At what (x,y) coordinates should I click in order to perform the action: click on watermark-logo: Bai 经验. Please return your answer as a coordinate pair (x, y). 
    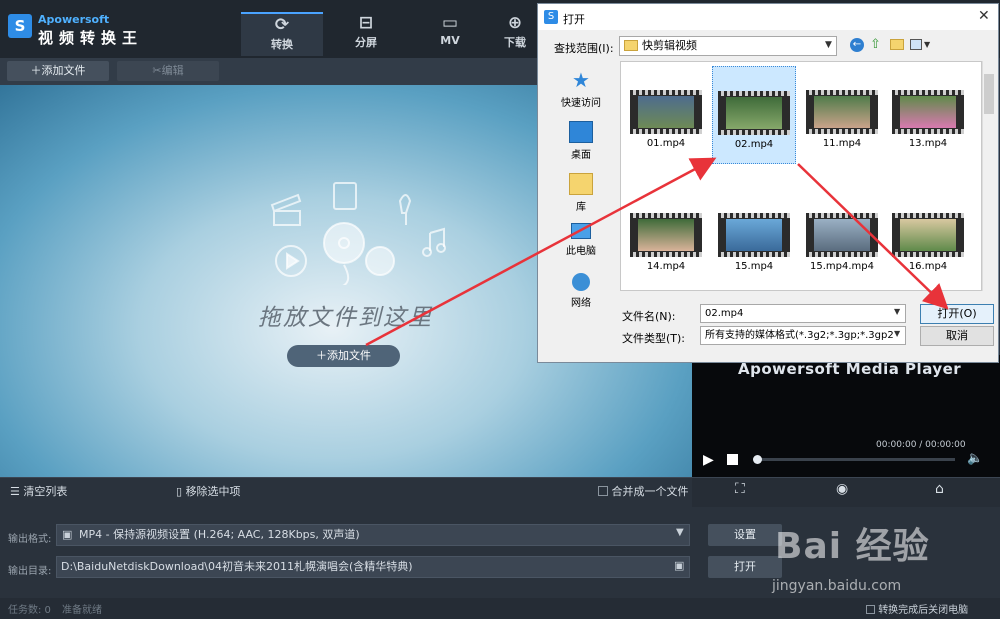
    Looking at the image, I should click on (852, 546).